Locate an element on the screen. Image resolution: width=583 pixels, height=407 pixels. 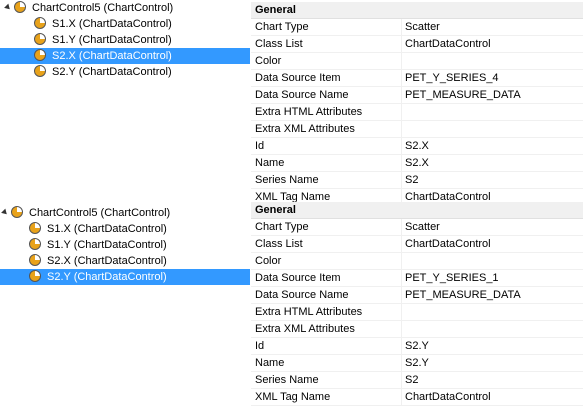
property-row: Id S2.Y is located at coordinates (417, 346).